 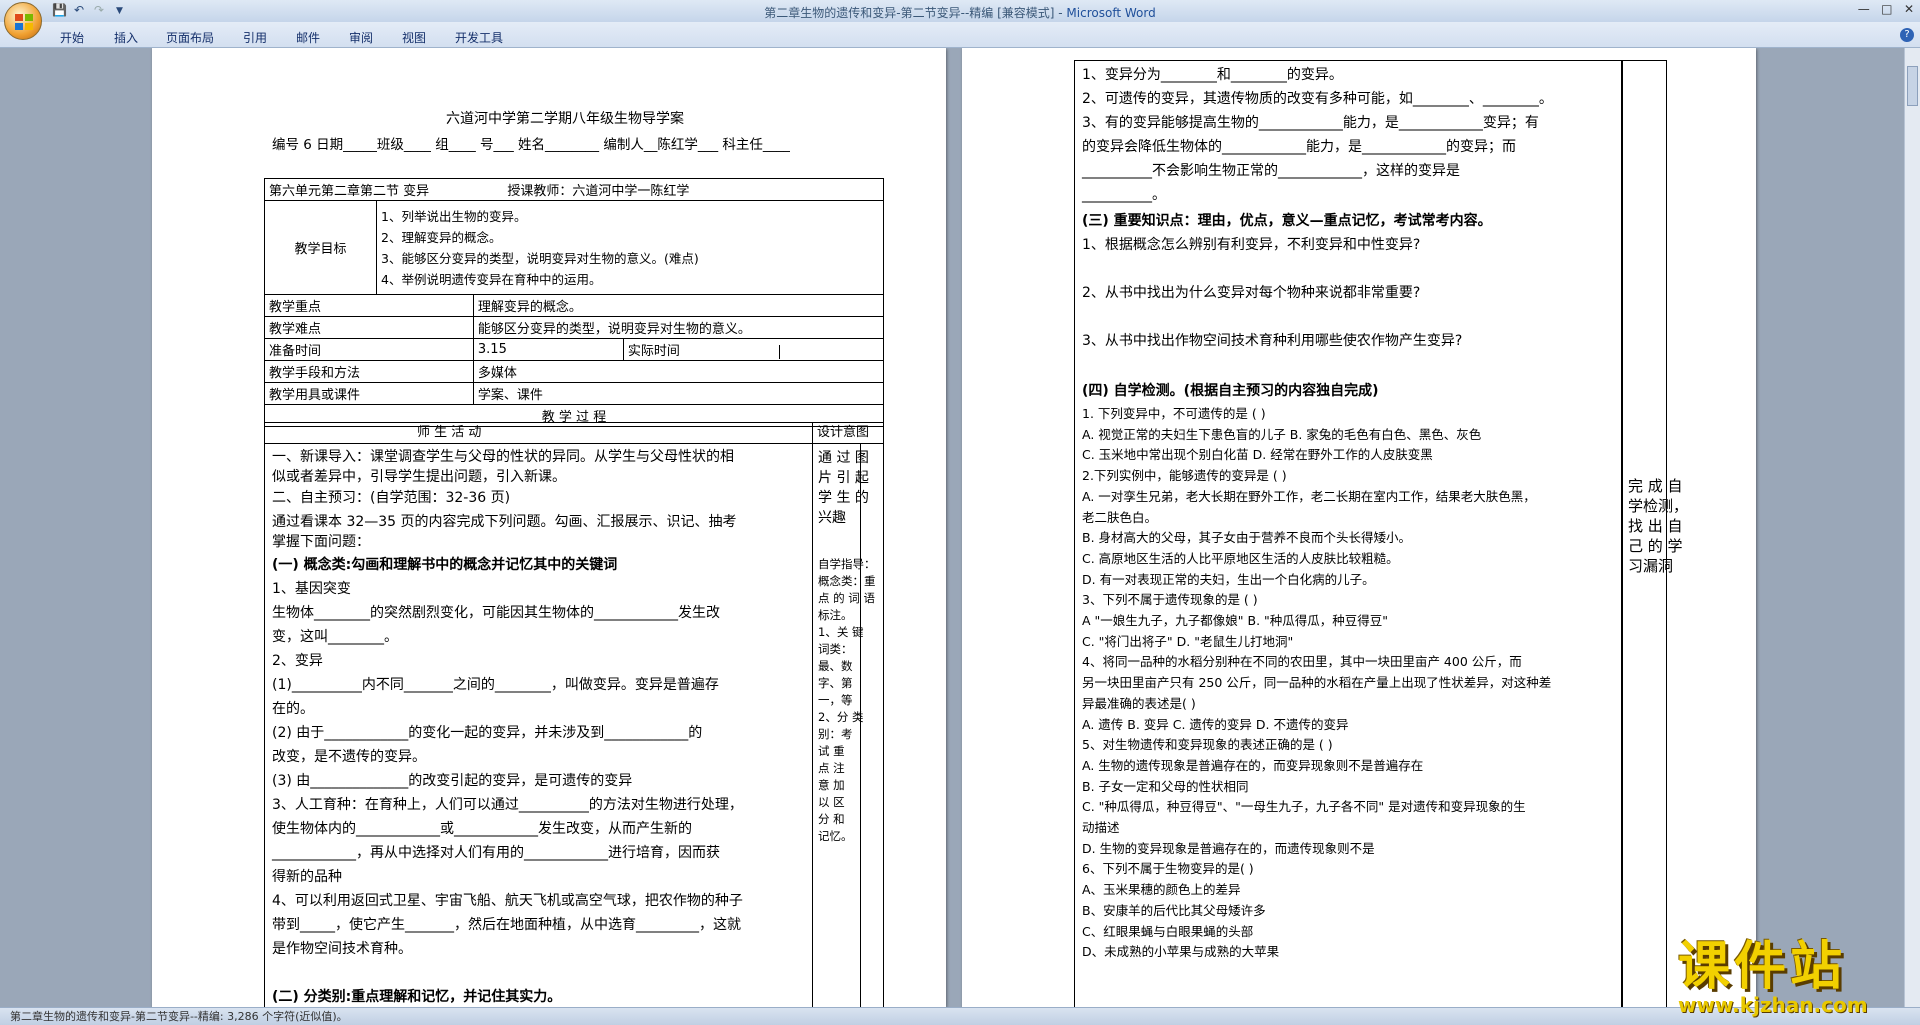 I want to click on quiz-line: A. 视觉正常的夫妇生下患色盲的儿子 B. 家兔的毛色有白色、黑色、灰色, so click(x=1282, y=434).